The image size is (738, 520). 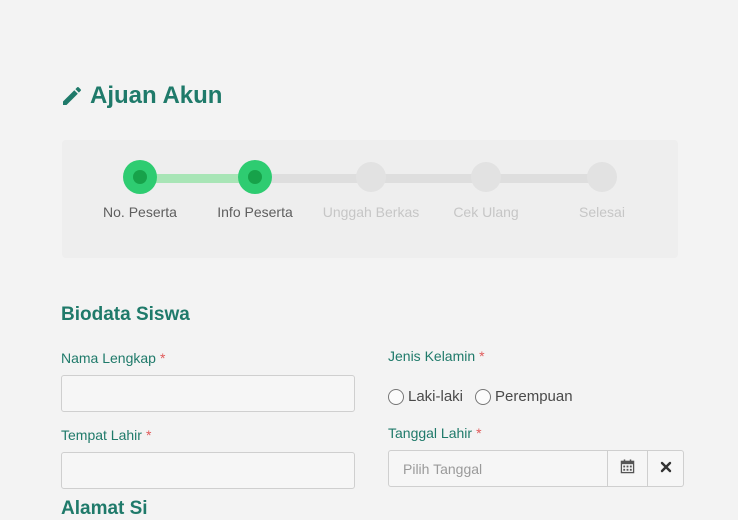 I want to click on birth-date-label: Tanggal Lahir *, so click(x=435, y=433).